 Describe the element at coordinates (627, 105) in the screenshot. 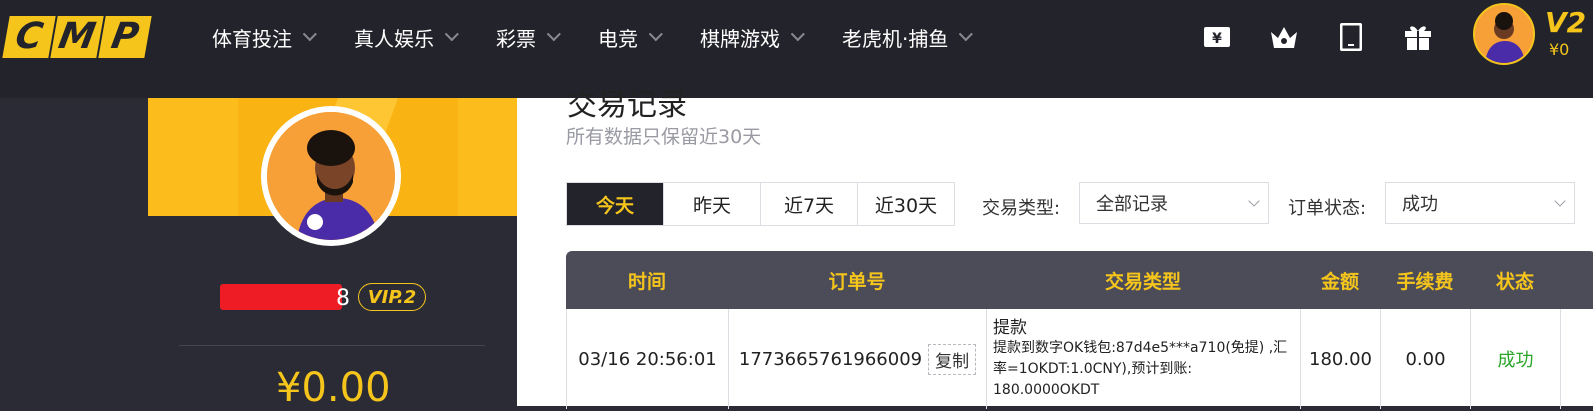

I see `page-title-cropped: 交易记录` at that location.